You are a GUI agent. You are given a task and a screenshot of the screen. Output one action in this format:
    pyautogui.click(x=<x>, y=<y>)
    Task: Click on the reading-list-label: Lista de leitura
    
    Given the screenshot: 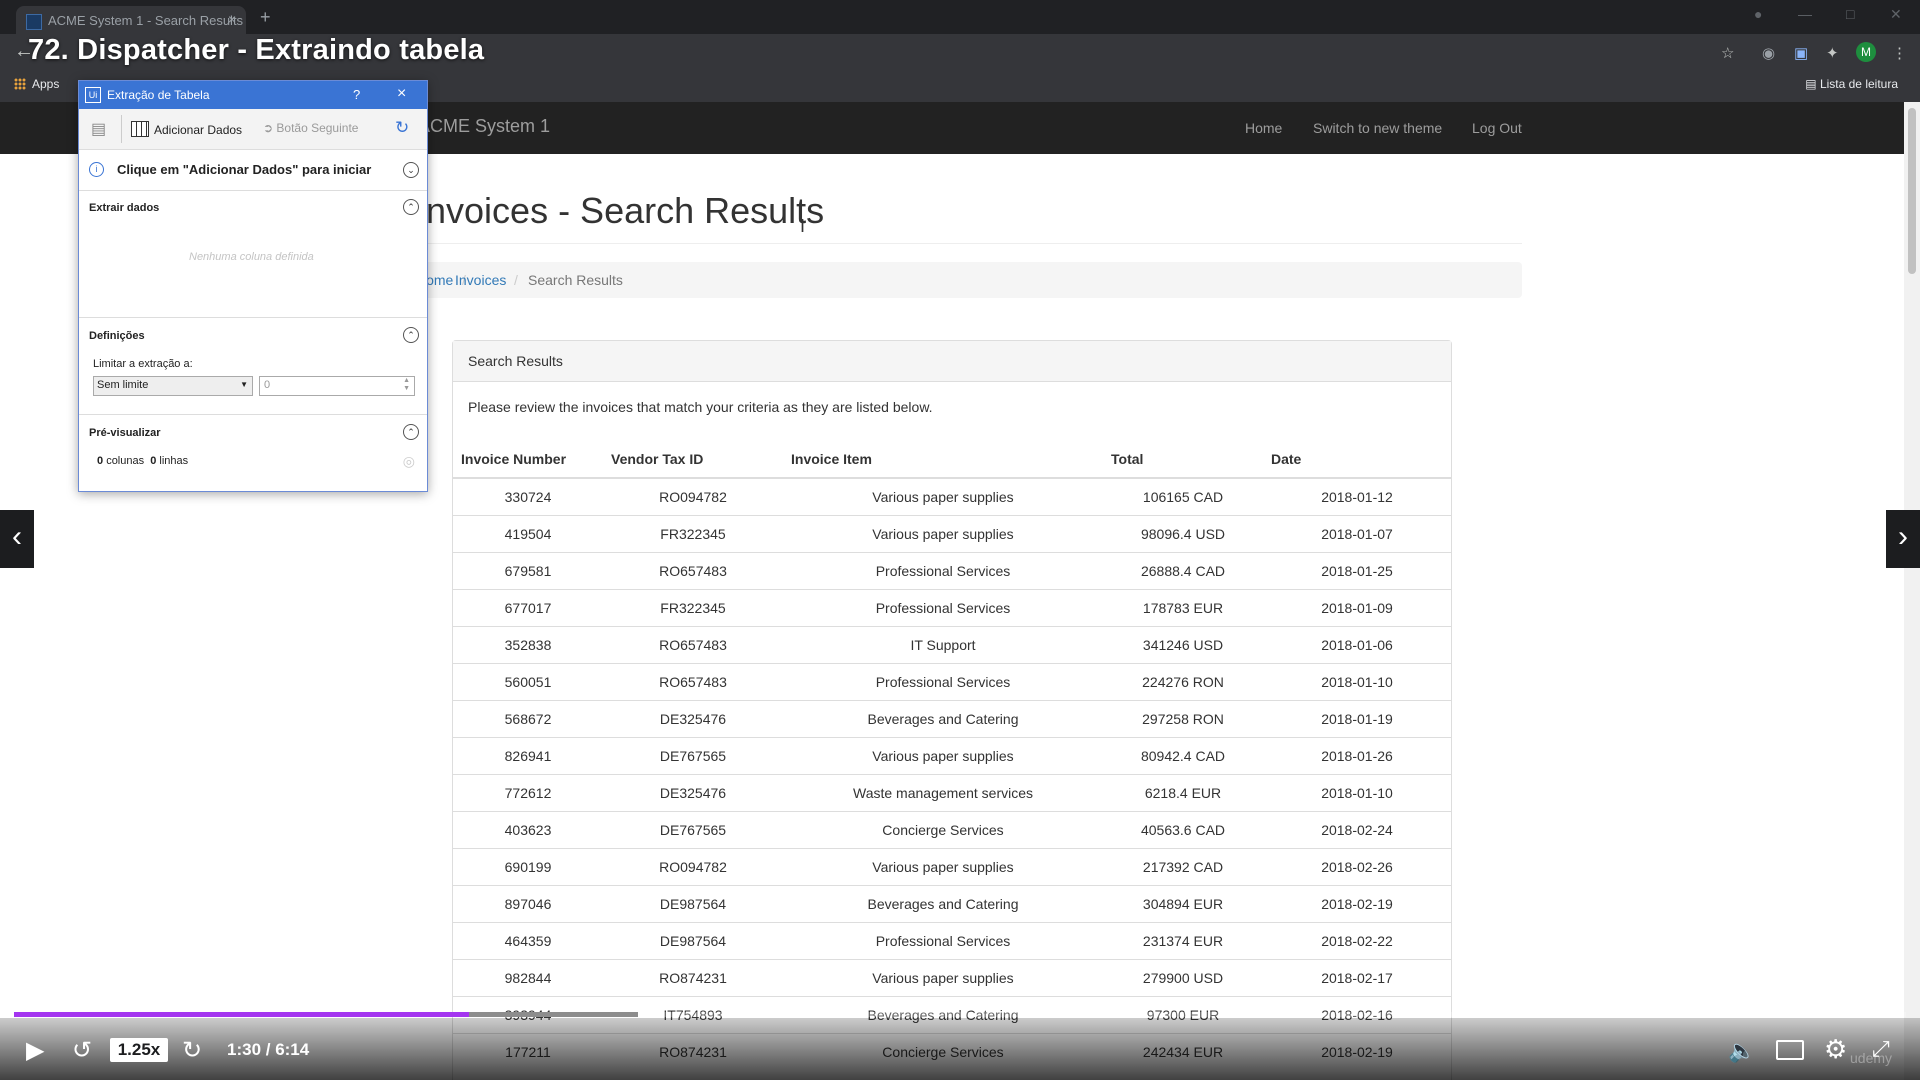 What is the action you would take?
    pyautogui.click(x=1858, y=84)
    